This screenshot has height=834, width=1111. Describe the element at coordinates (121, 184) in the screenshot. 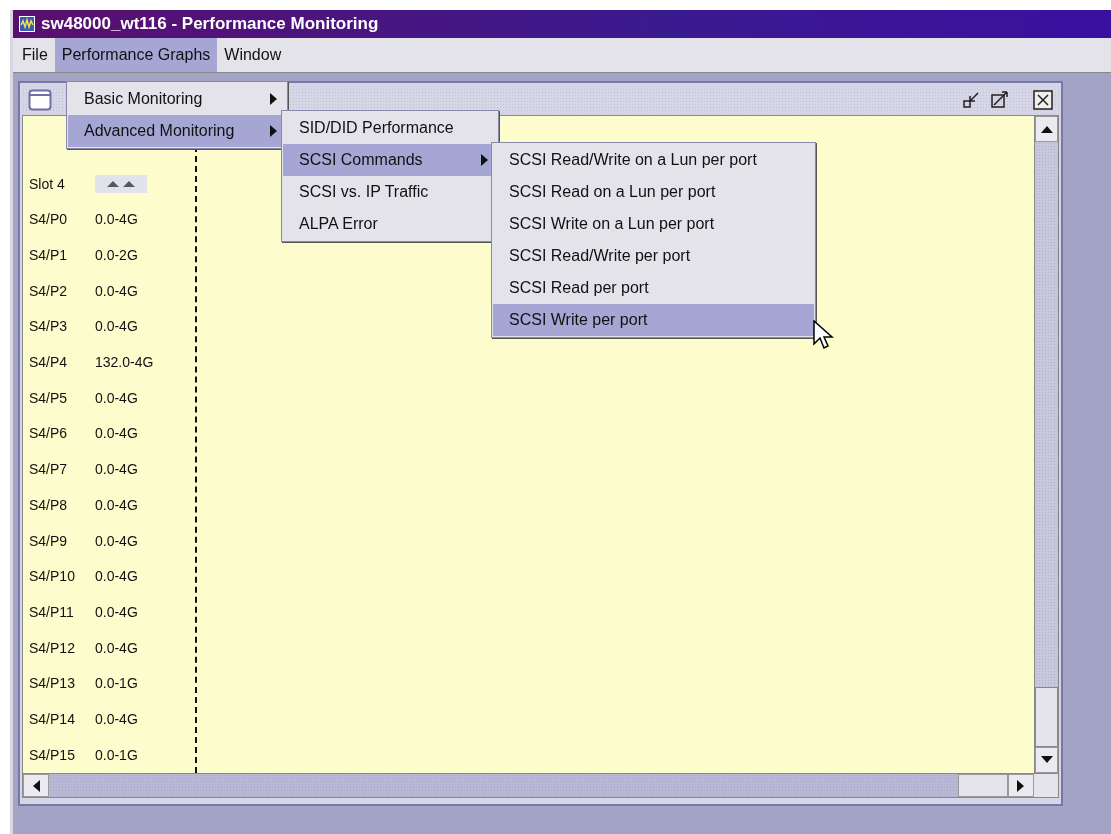

I see `collapse-icon` at that location.